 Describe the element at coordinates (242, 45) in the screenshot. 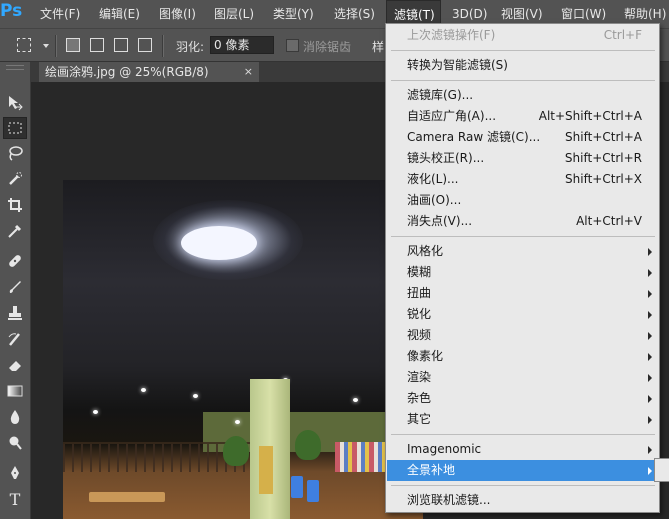

I see `feather-input: 0 像素` at that location.